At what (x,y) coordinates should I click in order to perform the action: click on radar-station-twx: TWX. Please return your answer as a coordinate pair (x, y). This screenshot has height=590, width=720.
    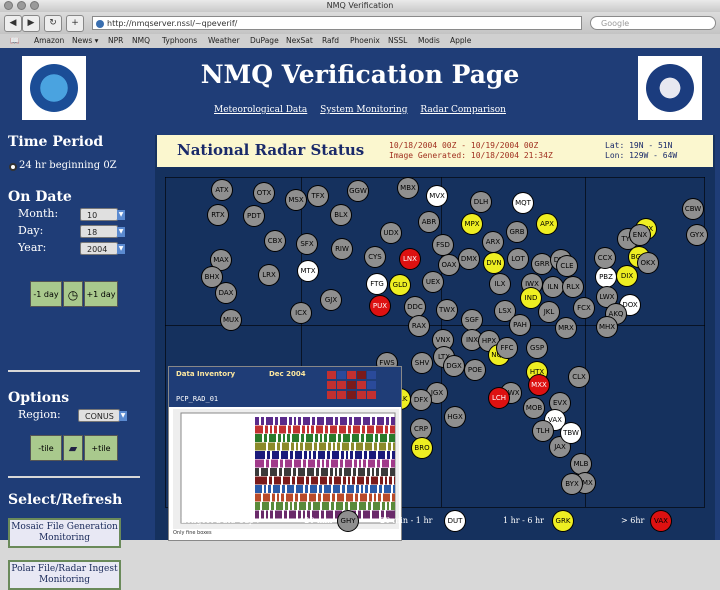
    Looking at the image, I should click on (447, 310).